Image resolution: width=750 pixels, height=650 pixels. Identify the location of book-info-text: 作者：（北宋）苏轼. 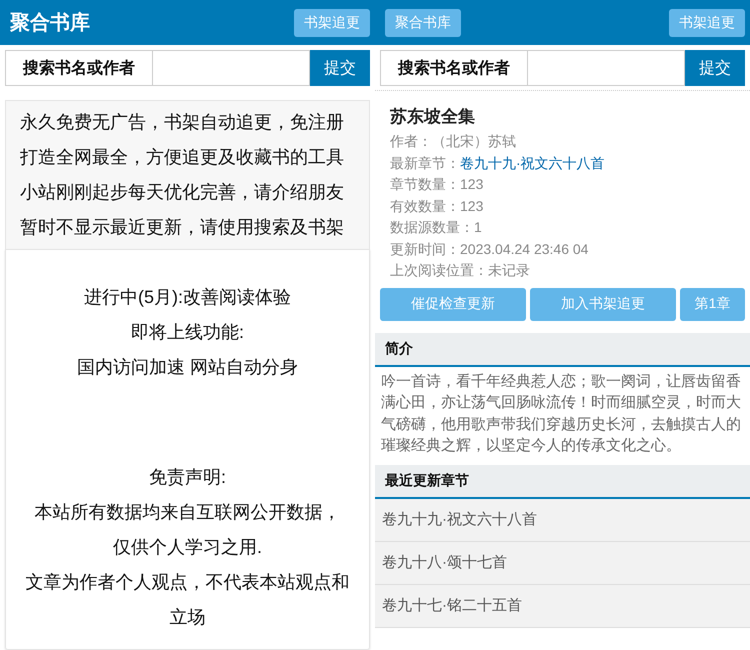
(453, 141).